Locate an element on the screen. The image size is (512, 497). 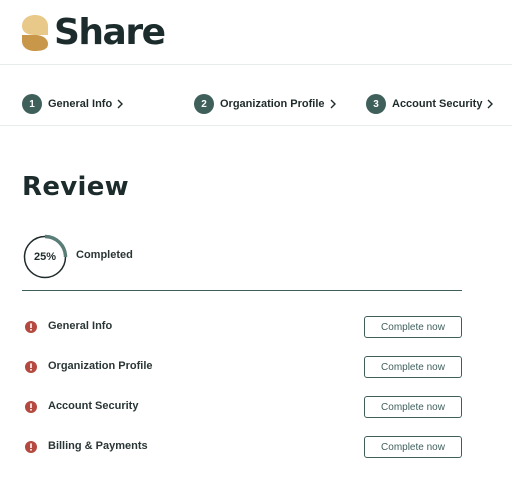
logo: Share is located at coordinates (93, 32).